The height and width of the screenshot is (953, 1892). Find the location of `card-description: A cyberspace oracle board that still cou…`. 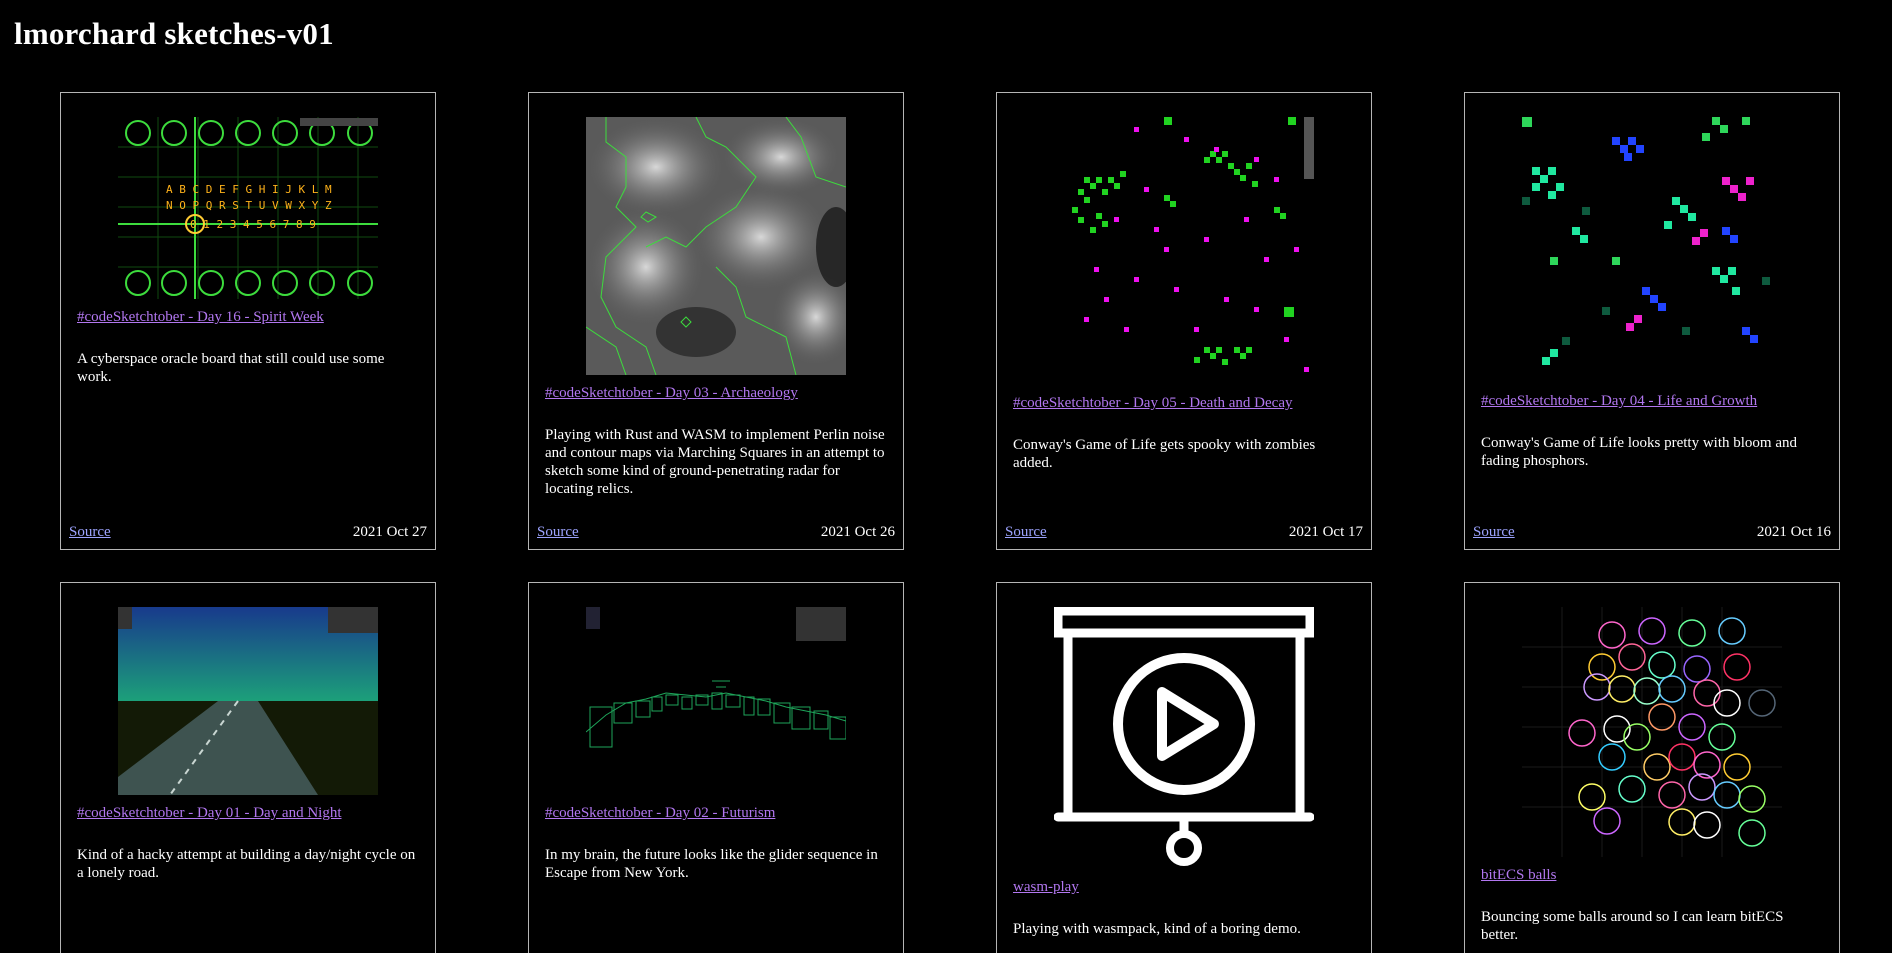

card-description: A cyberspace oracle board that still cou… is located at coordinates (231, 368).